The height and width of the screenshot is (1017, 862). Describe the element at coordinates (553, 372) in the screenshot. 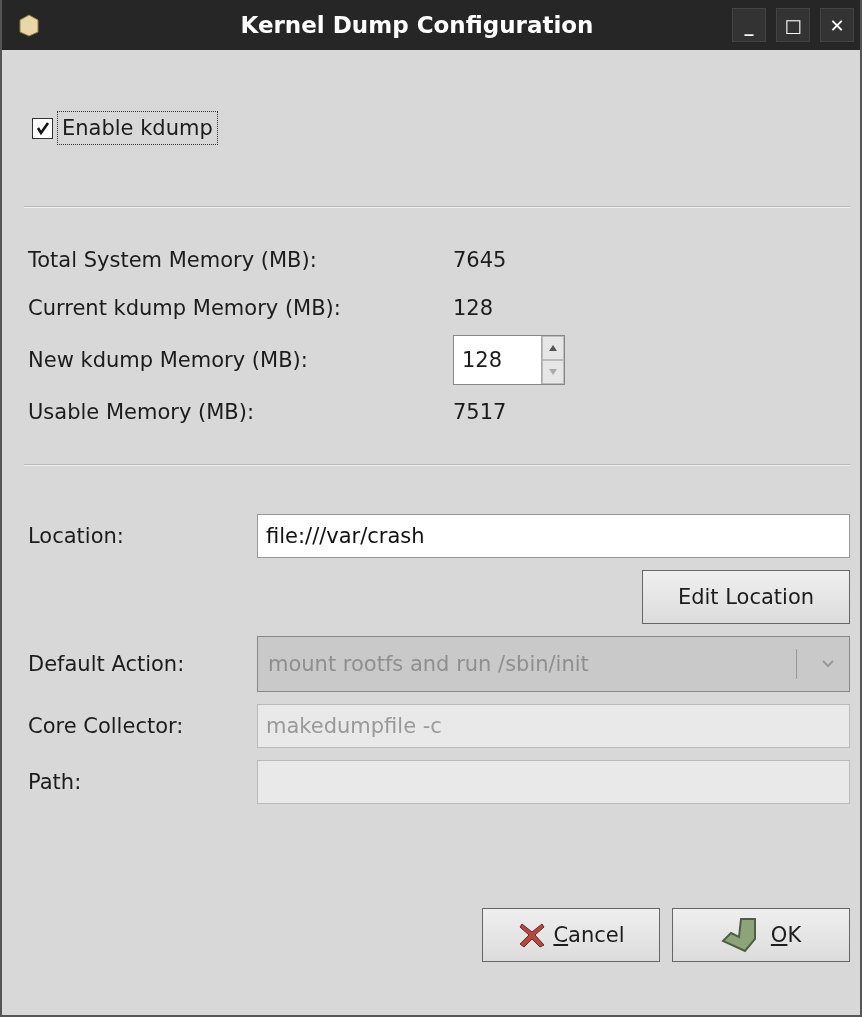

I see `down-triangle-icon` at that location.